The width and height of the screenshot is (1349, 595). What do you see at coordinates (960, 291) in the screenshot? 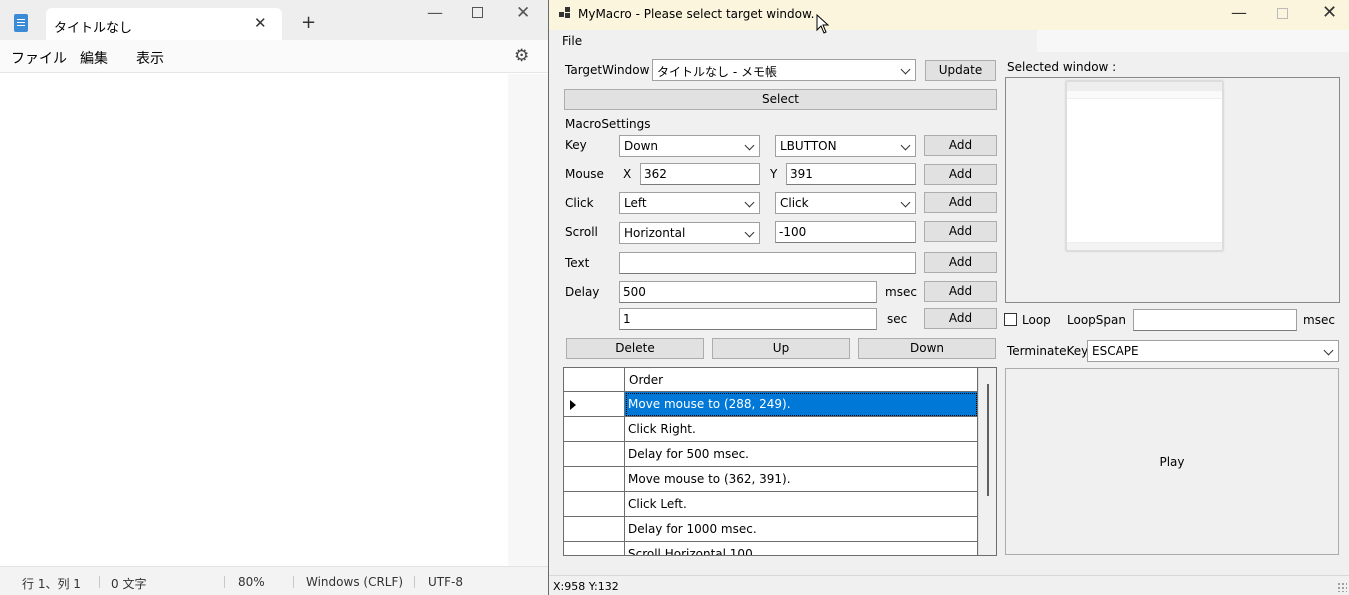
I see `add-delay-msec-button: Add` at bounding box center [960, 291].